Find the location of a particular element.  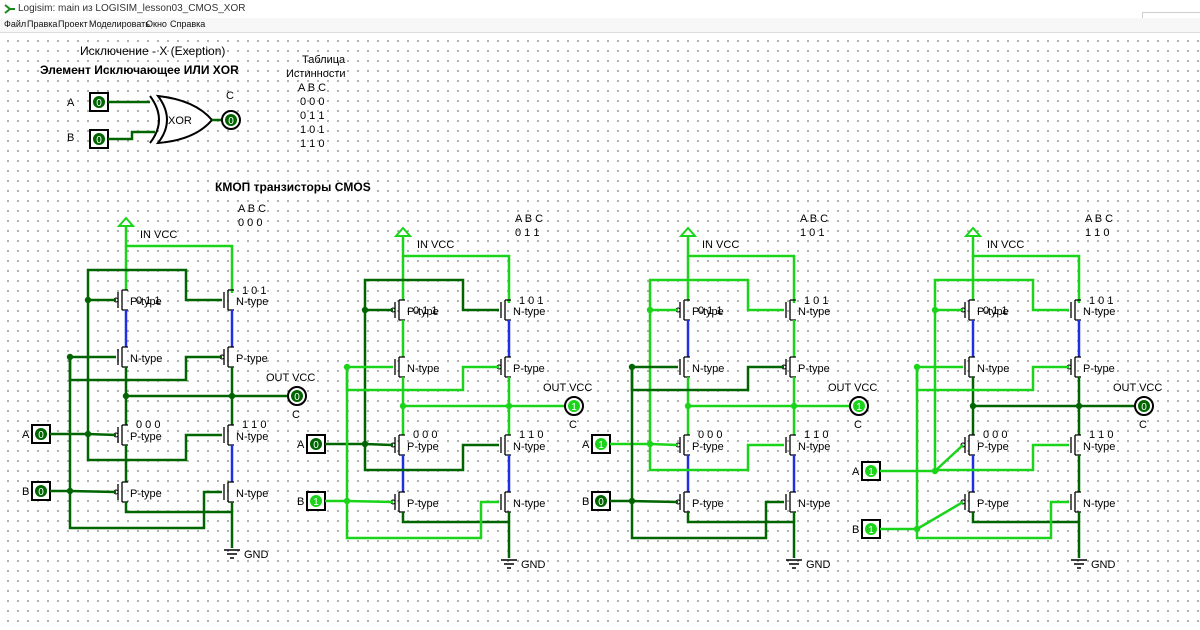

state-header-label: A B C is located at coordinates (252, 209).